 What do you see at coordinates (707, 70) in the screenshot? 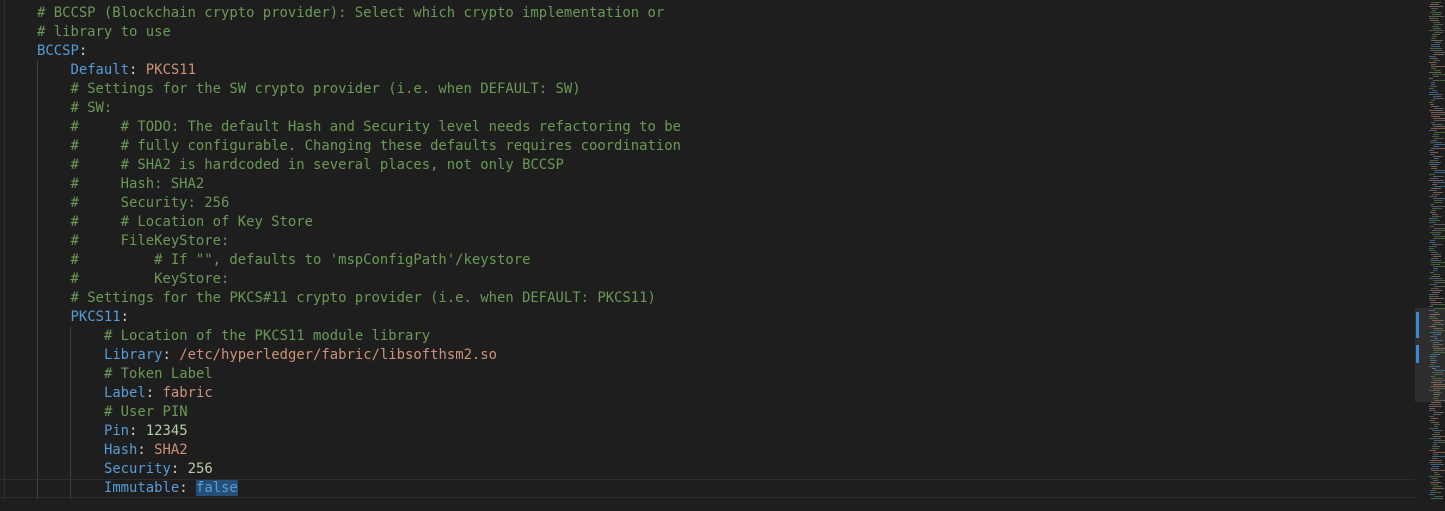
I see `code-line: Default: PKCS11` at bounding box center [707, 70].